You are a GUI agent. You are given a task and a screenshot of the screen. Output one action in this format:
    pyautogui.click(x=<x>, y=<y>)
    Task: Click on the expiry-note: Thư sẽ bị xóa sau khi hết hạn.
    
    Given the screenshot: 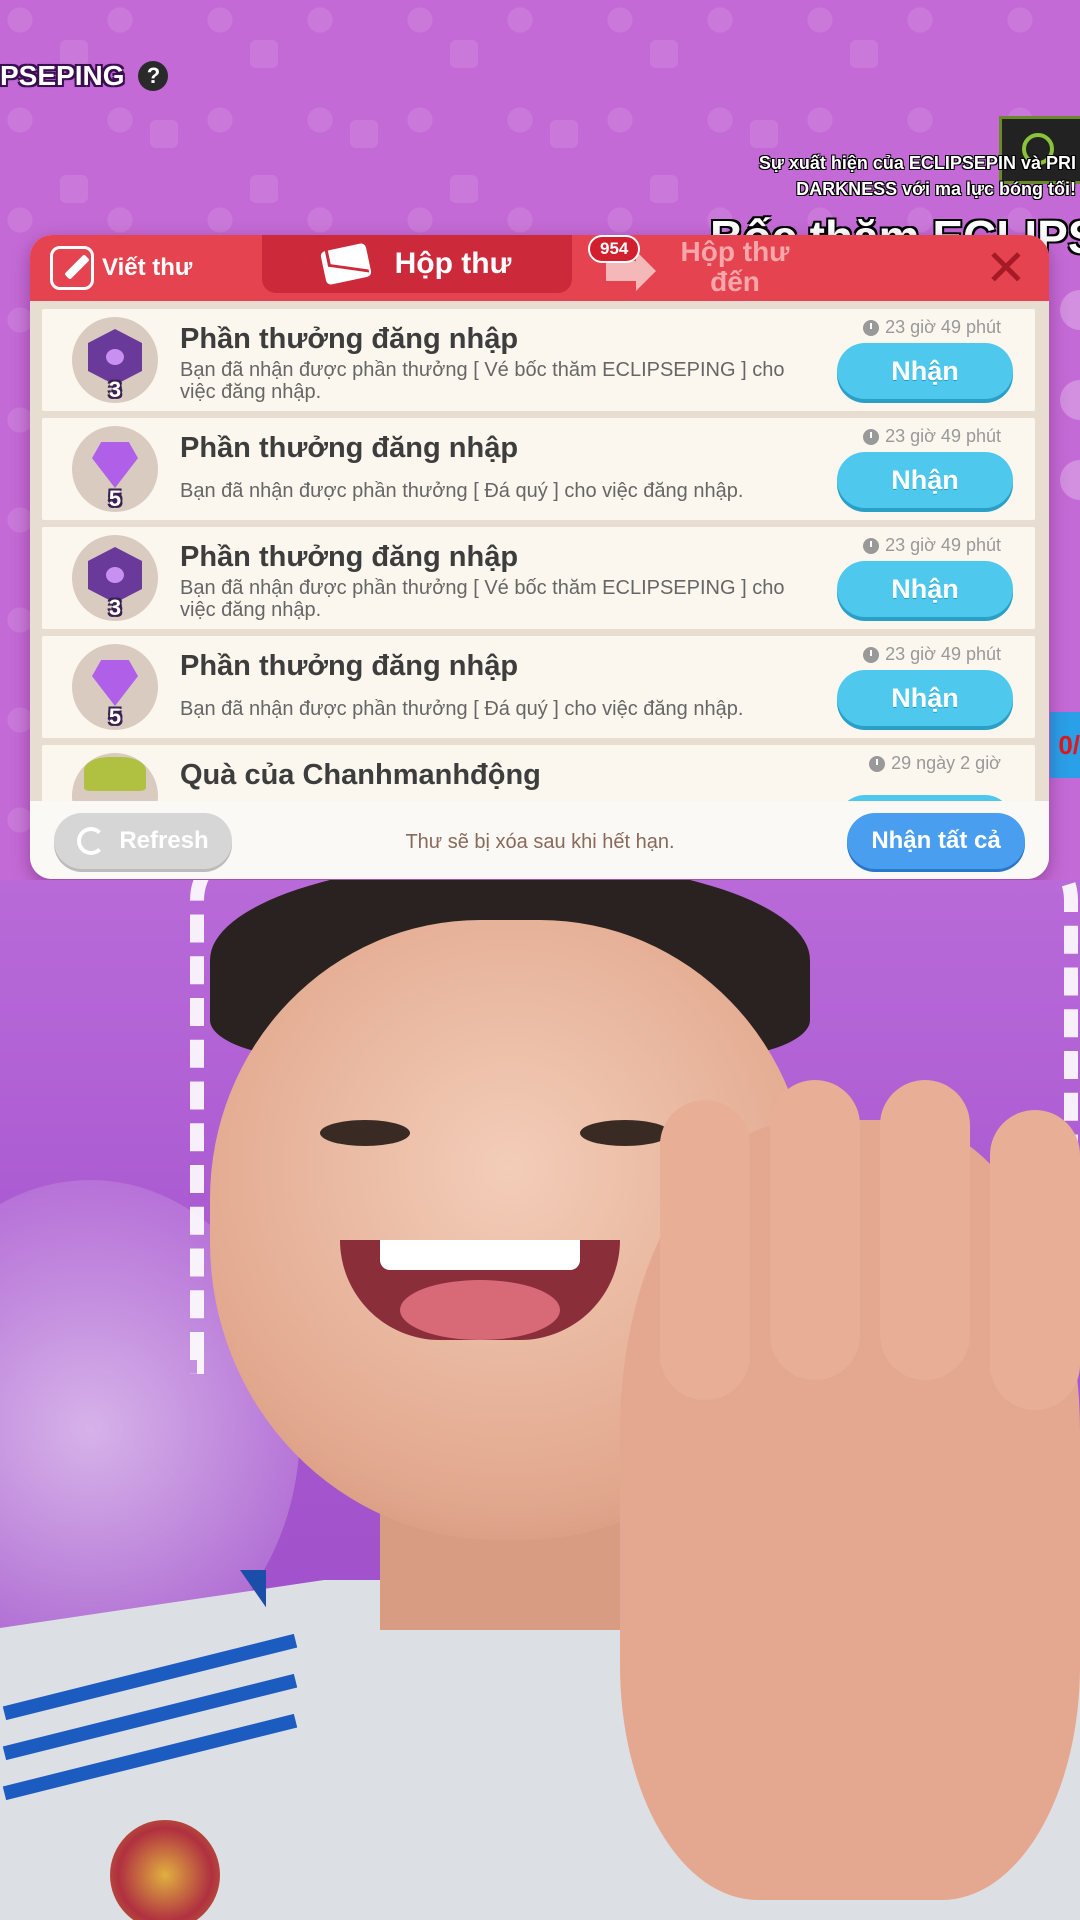 What is the action you would take?
    pyautogui.click(x=540, y=842)
    